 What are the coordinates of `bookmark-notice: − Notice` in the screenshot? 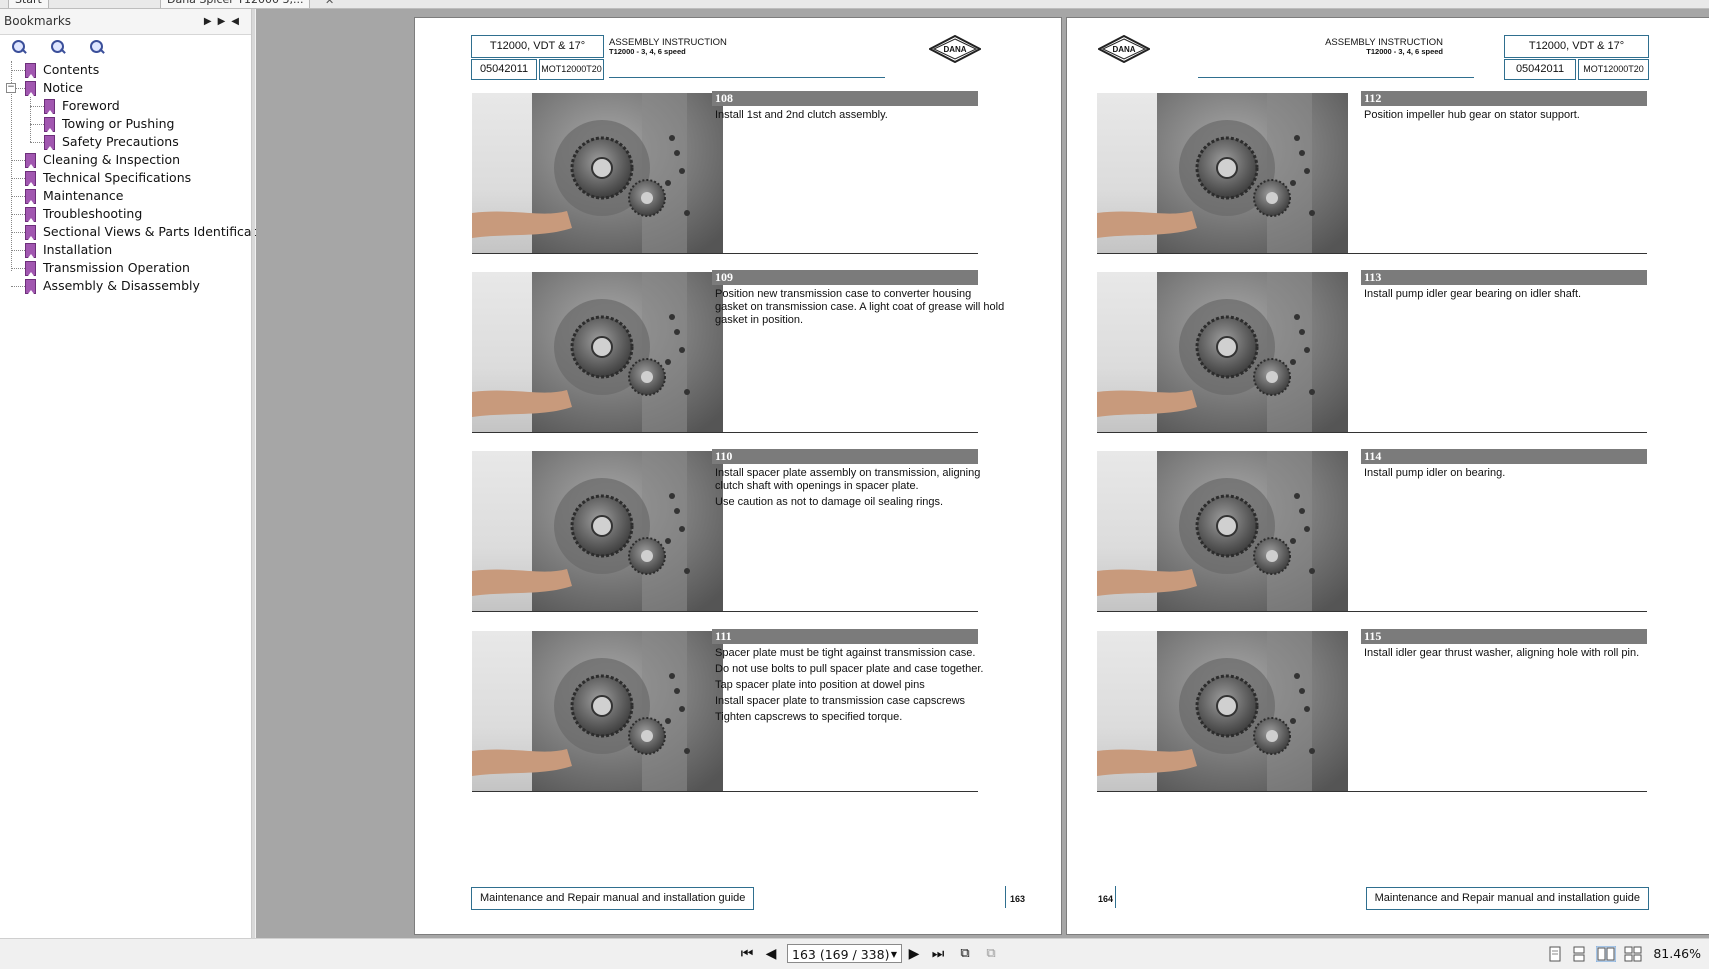 It's located at (125, 88).